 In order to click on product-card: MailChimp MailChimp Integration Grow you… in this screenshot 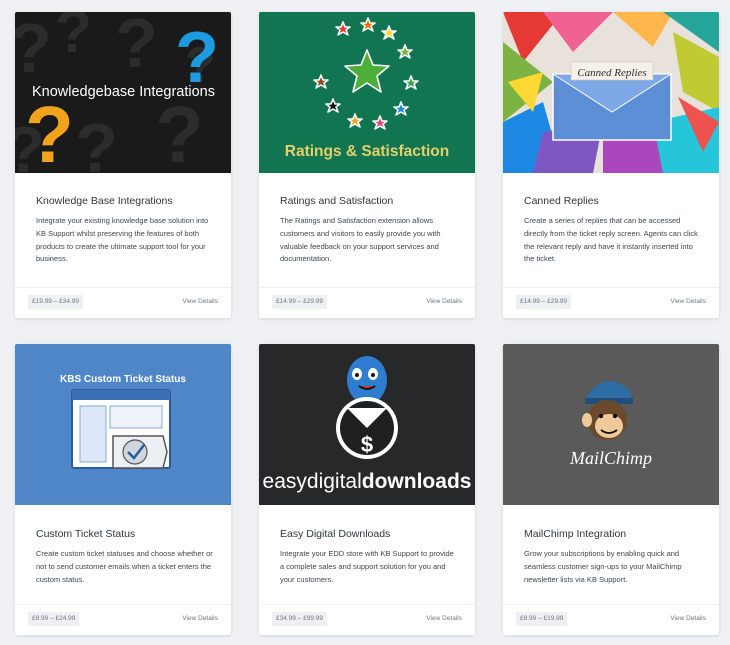, I will do `click(611, 489)`.